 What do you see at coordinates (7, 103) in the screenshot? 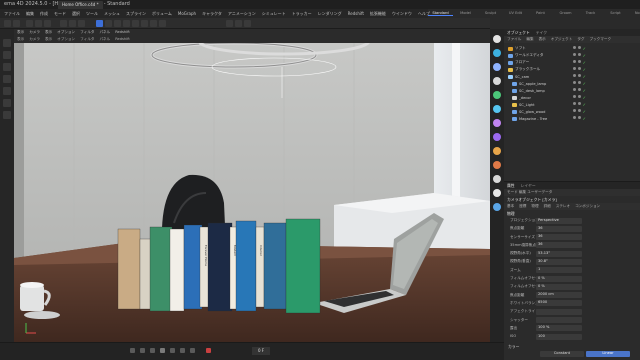
I see `texture-mode-icon` at bounding box center [7, 103].